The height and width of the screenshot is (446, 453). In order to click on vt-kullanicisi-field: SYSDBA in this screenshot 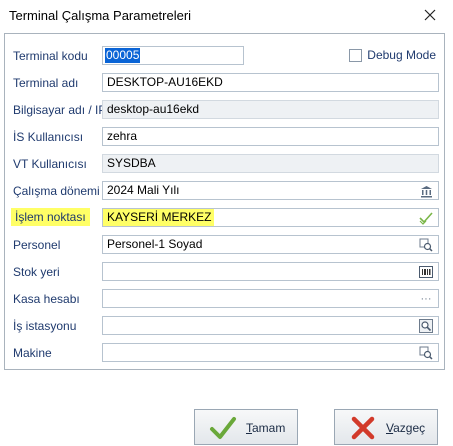, I will do `click(270, 163)`.